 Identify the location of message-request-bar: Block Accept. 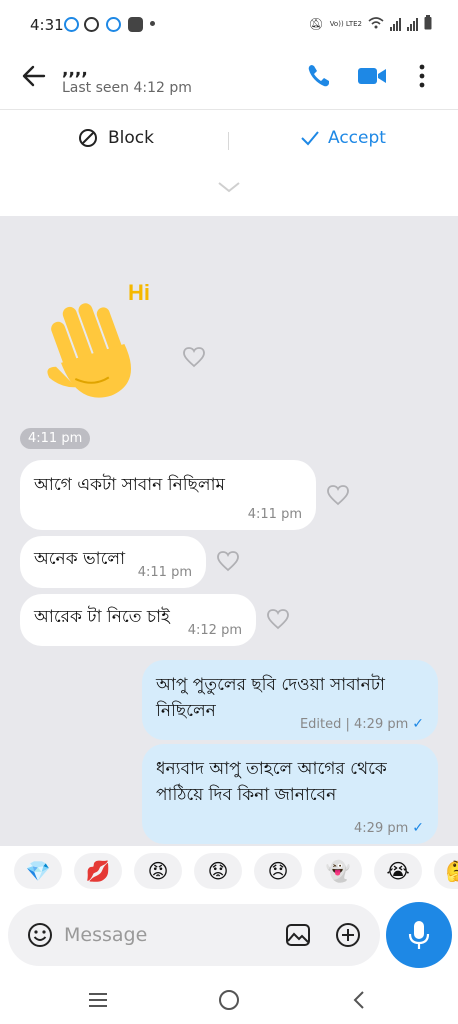
(229, 163).